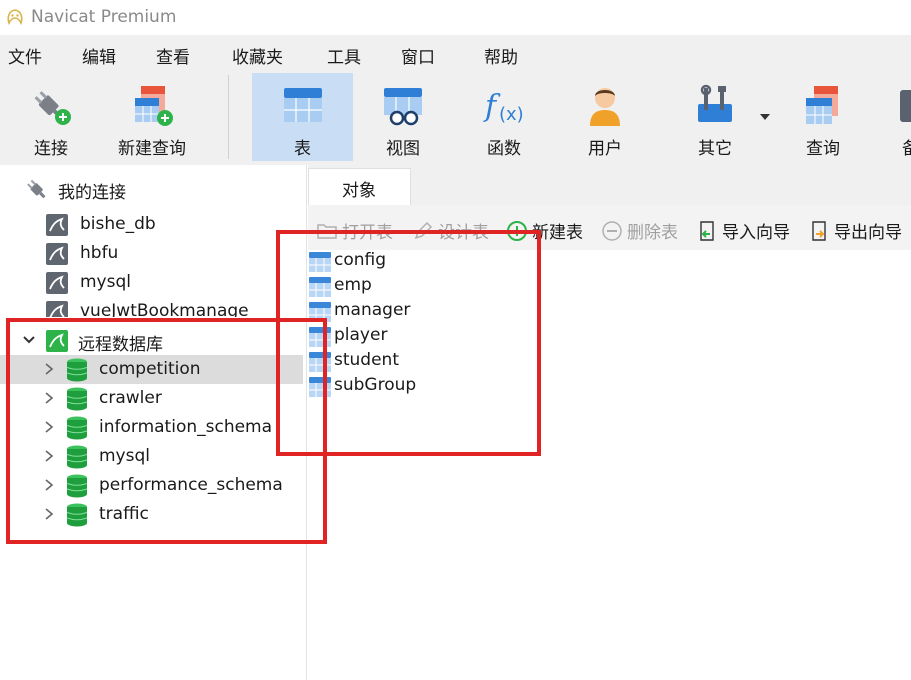  What do you see at coordinates (652, 233) in the screenshot?
I see `delete-table-label: 删除表` at bounding box center [652, 233].